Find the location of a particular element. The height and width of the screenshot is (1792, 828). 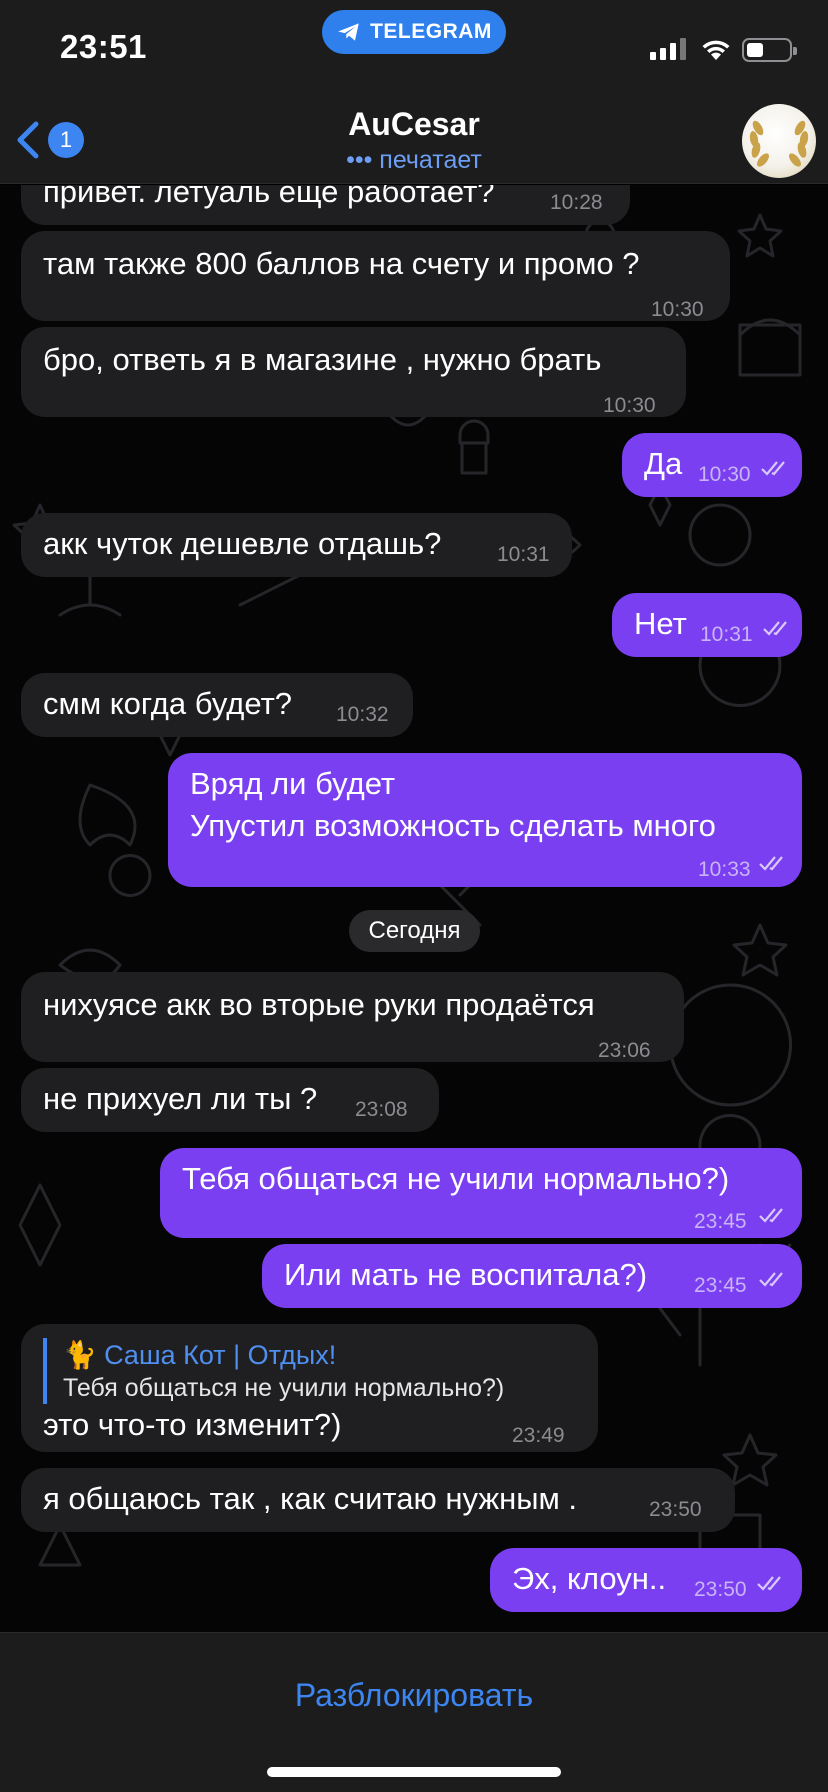

message-incoming: не прихуел ли ты ? 23:08 is located at coordinates (230, 1100).